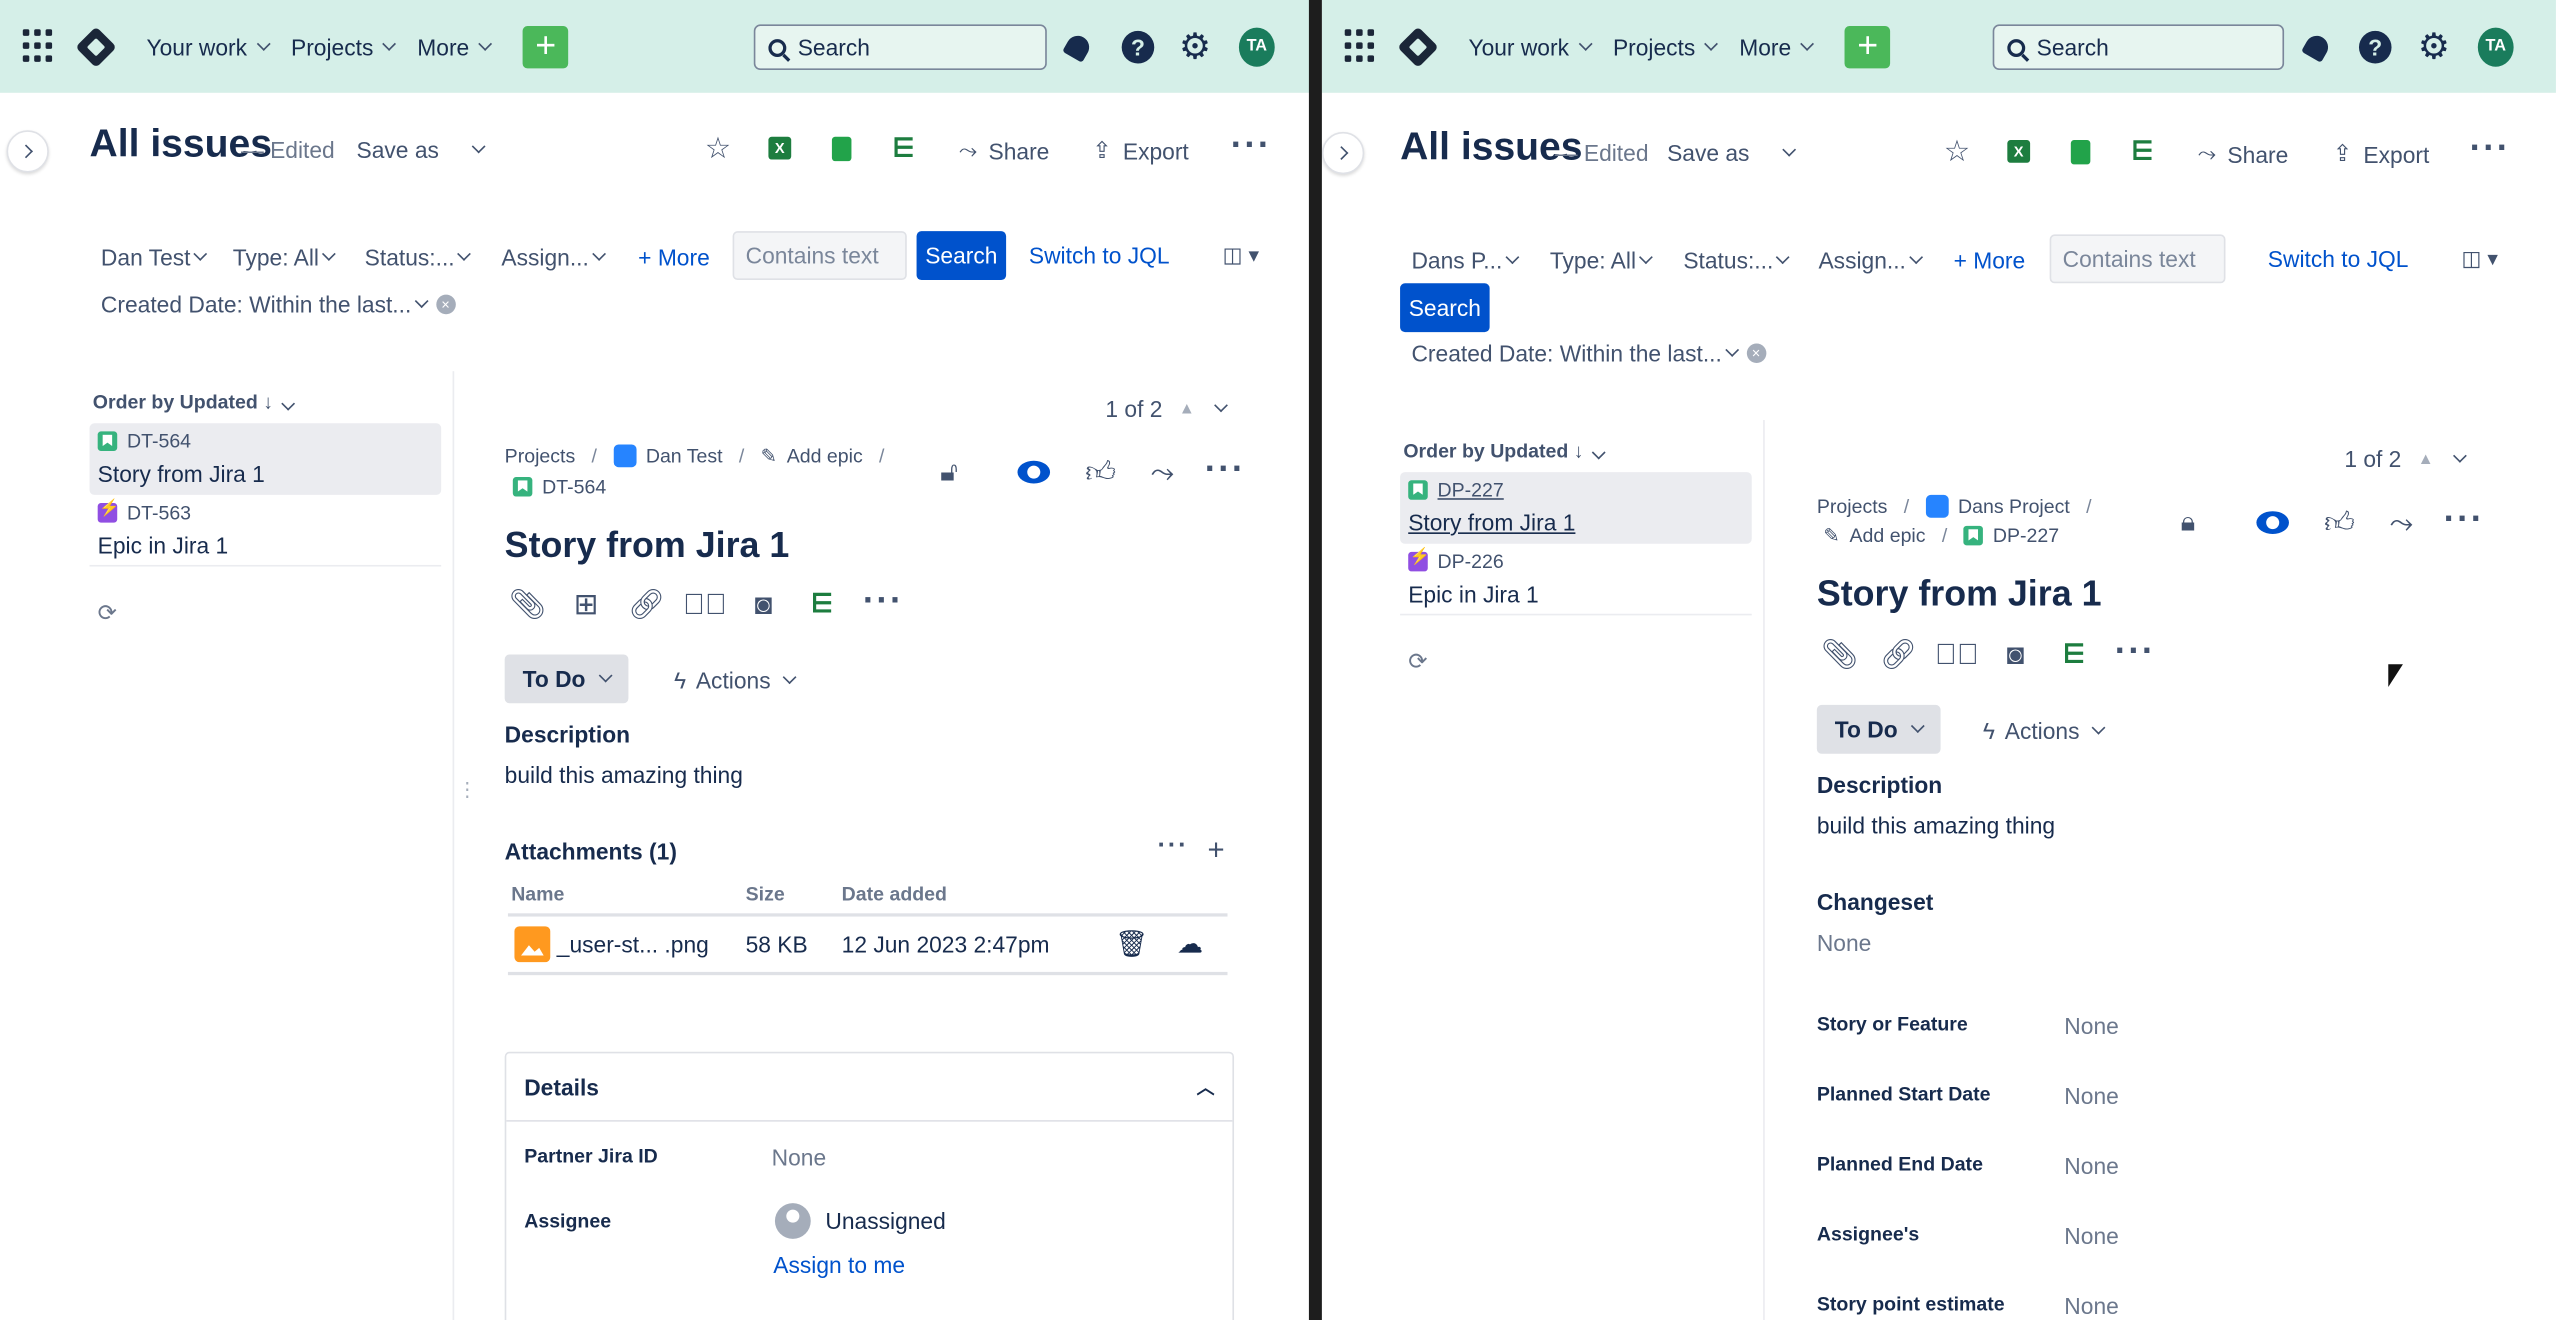 This screenshot has height=1320, width=2556. What do you see at coordinates (1844, 943) in the screenshot?
I see `changeset-value: None` at bounding box center [1844, 943].